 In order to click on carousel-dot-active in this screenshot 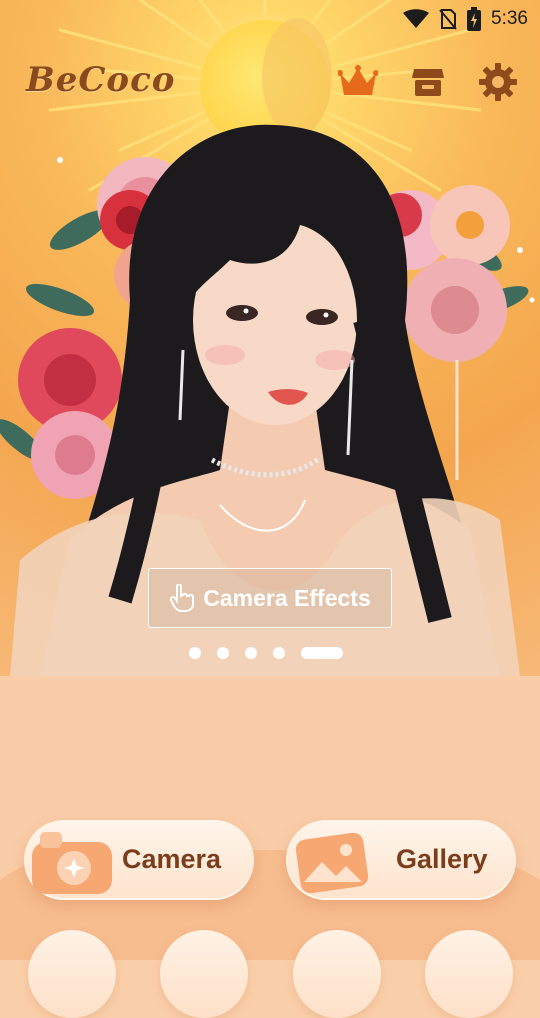, I will do `click(322, 653)`.